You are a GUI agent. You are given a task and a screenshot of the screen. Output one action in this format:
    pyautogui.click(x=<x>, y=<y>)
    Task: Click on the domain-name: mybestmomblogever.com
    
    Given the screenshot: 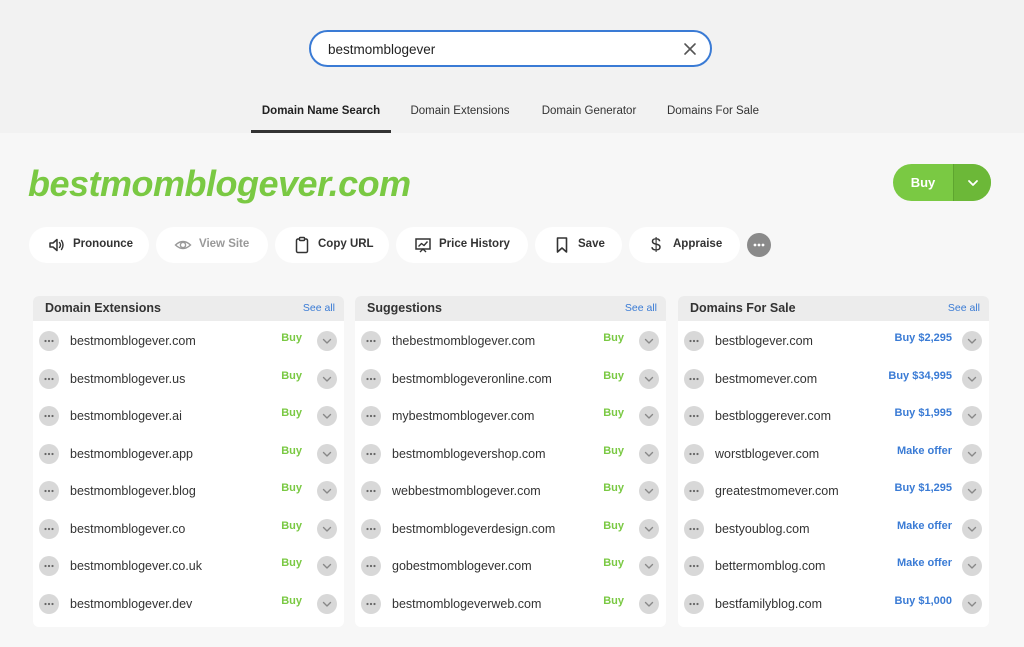 What is the action you would take?
    pyautogui.click(x=463, y=416)
    